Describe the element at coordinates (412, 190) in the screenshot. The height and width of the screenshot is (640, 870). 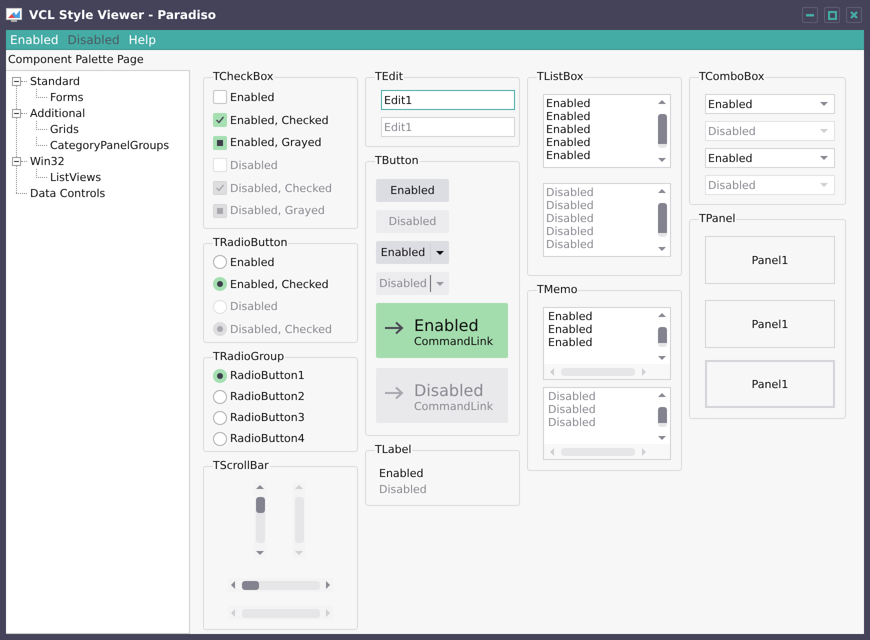
I see `push-button: Enabled` at that location.